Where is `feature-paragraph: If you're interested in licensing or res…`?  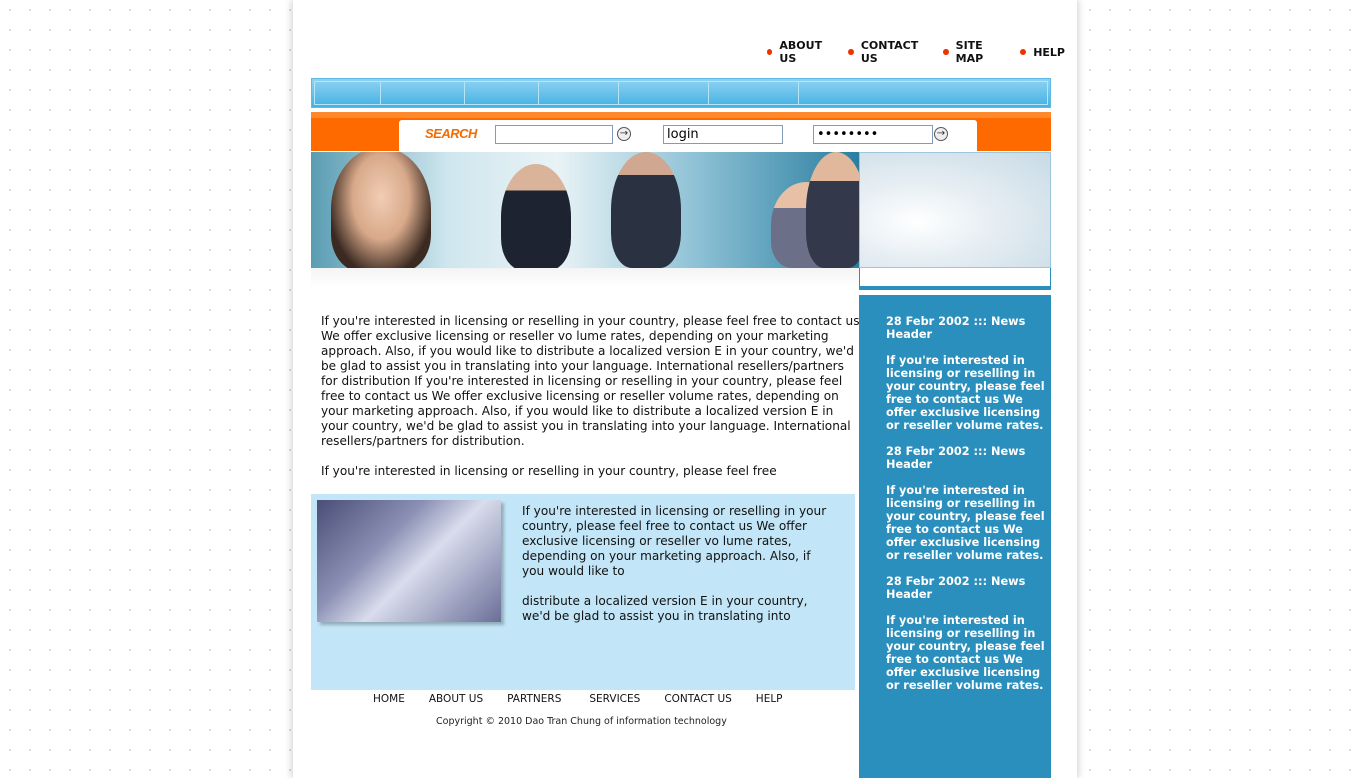
feature-paragraph: If you're interested in licensing or res… is located at coordinates (674, 541).